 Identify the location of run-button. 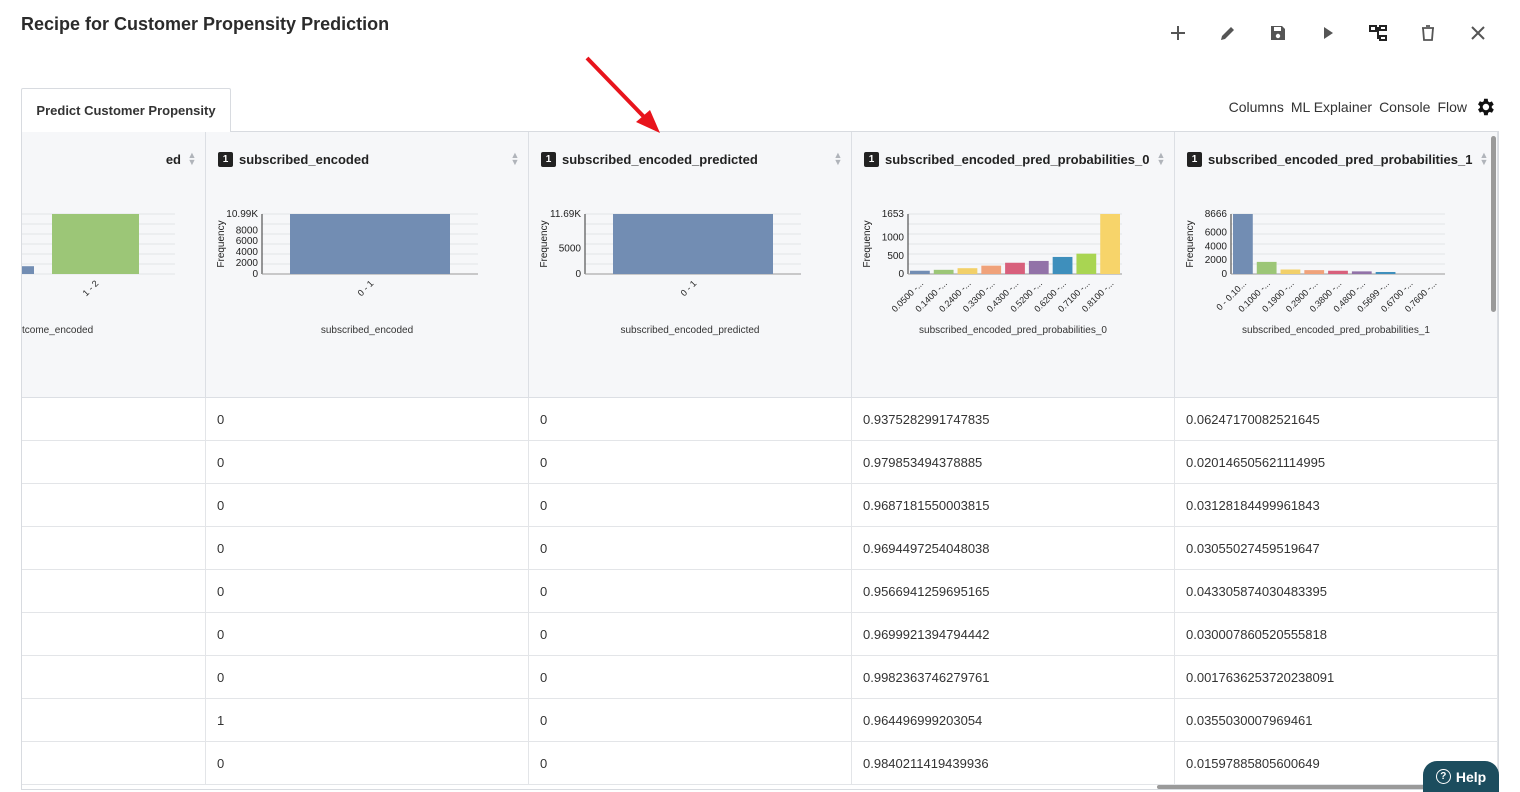
(1328, 33).